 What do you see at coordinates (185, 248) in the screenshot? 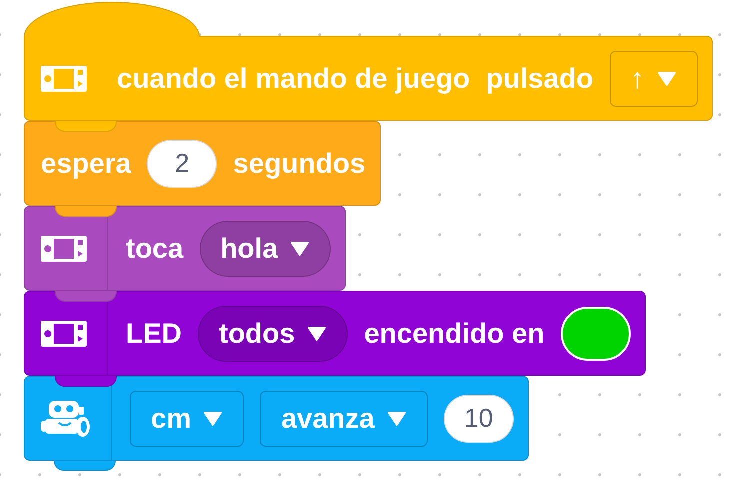
I see `command-block: toca hola` at bounding box center [185, 248].